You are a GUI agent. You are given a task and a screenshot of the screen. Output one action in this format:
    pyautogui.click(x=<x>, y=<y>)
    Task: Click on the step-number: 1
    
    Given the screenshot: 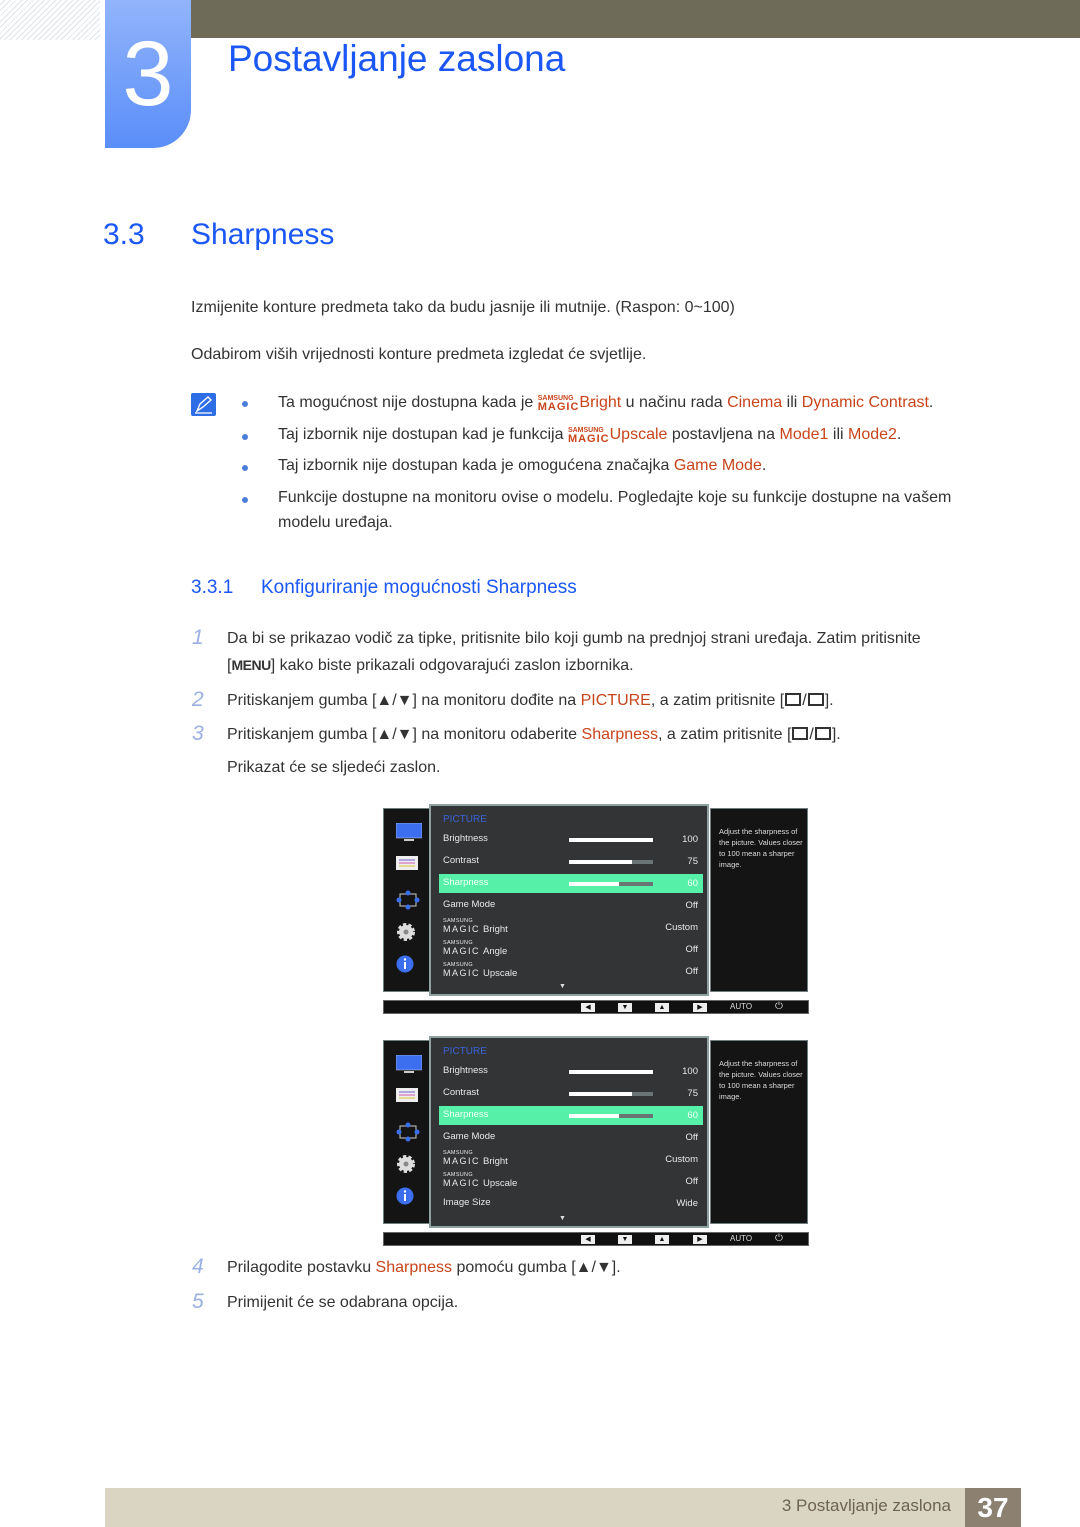 What is the action you would take?
    pyautogui.click(x=198, y=637)
    